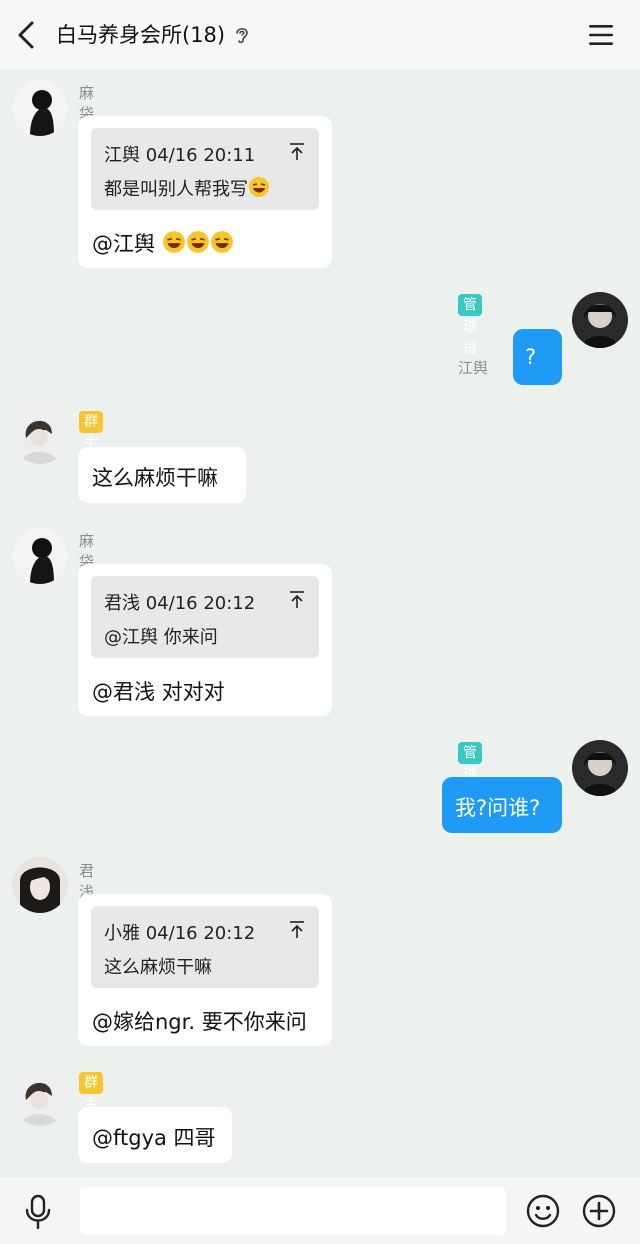 This screenshot has height=1244, width=640. What do you see at coordinates (38, 1212) in the screenshot?
I see `microphone-icon` at bounding box center [38, 1212].